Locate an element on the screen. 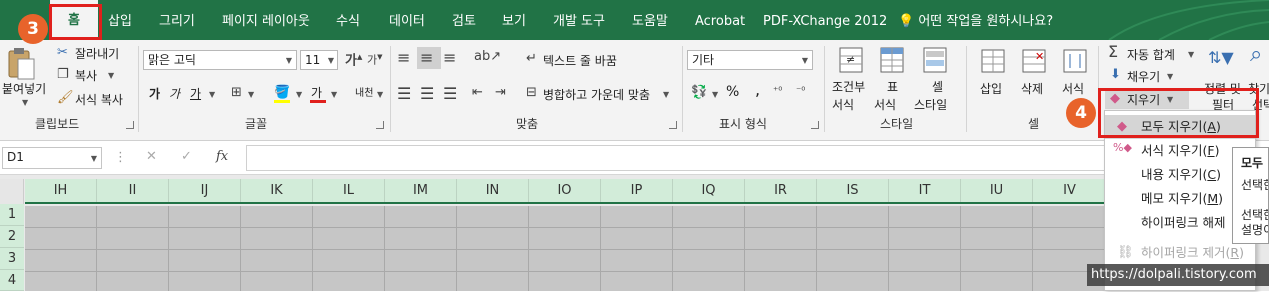 This screenshot has height=292, width=1269. tab-pdf-xchange: PDF-XChange 2012 is located at coordinates (825, 20).